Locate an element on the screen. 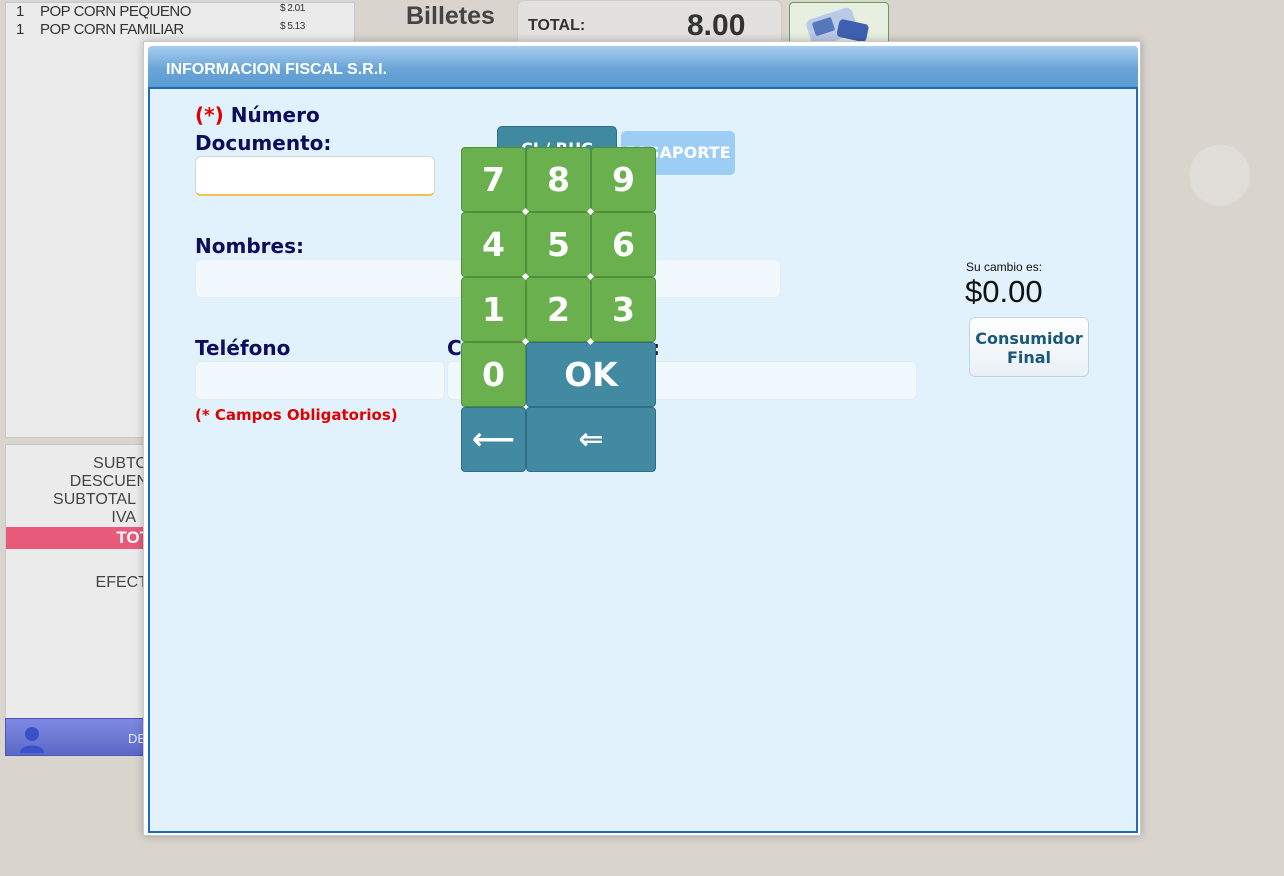  subtotal2-label: SUBTOTAL is located at coordinates (94, 499).